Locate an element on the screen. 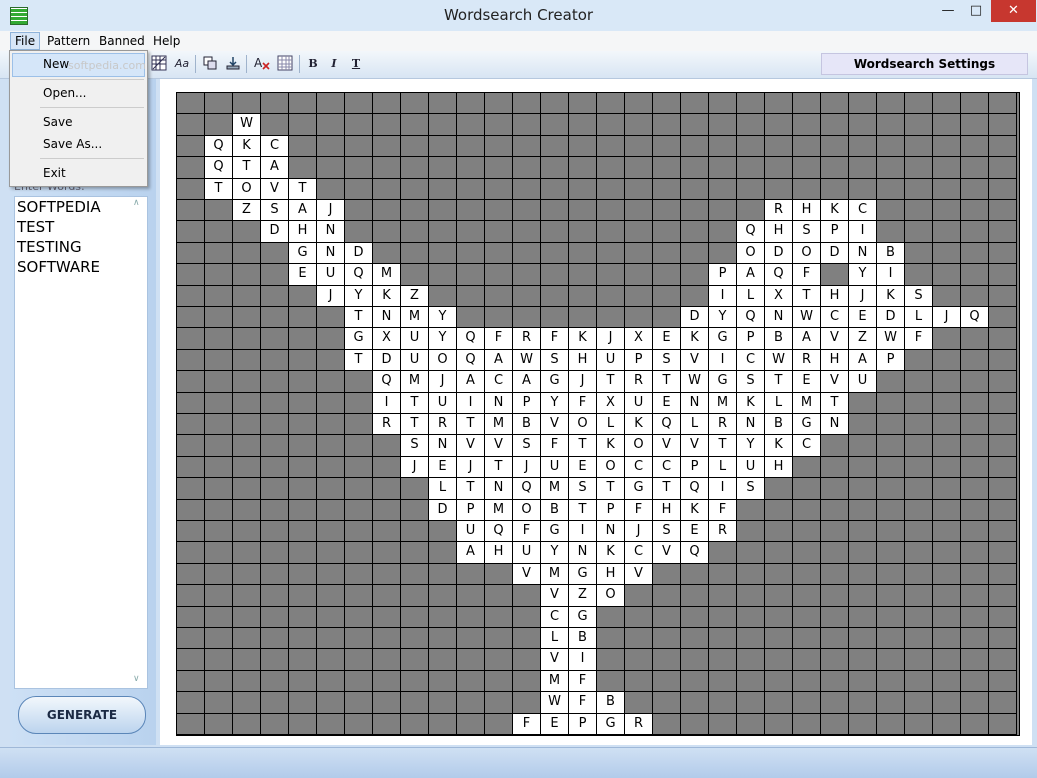 This screenshot has height=778, width=1037. grid-letter-cell: V is located at coordinates (275, 189).